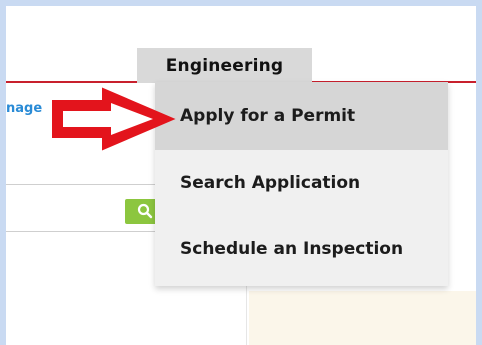 The height and width of the screenshot is (345, 482). What do you see at coordinates (114, 119) in the screenshot?
I see `arrow-right-icon` at bounding box center [114, 119].